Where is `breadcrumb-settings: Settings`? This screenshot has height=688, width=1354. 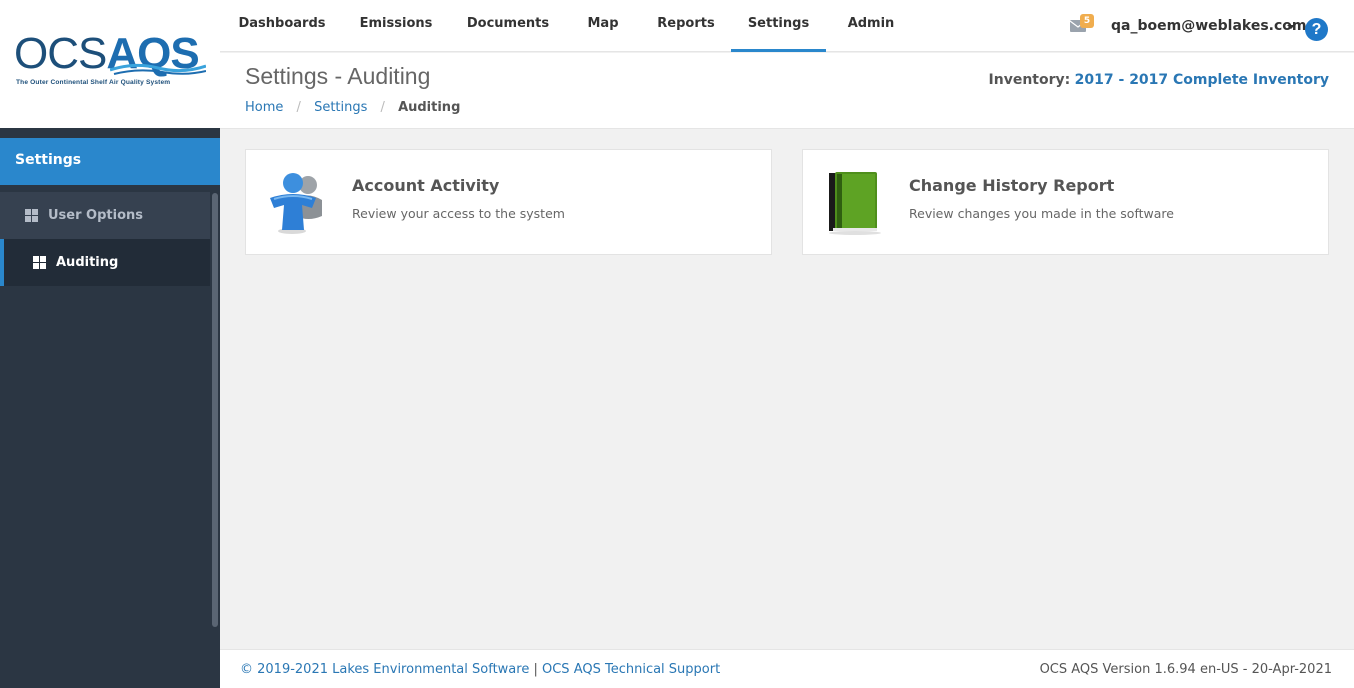
breadcrumb-settings: Settings is located at coordinates (340, 107).